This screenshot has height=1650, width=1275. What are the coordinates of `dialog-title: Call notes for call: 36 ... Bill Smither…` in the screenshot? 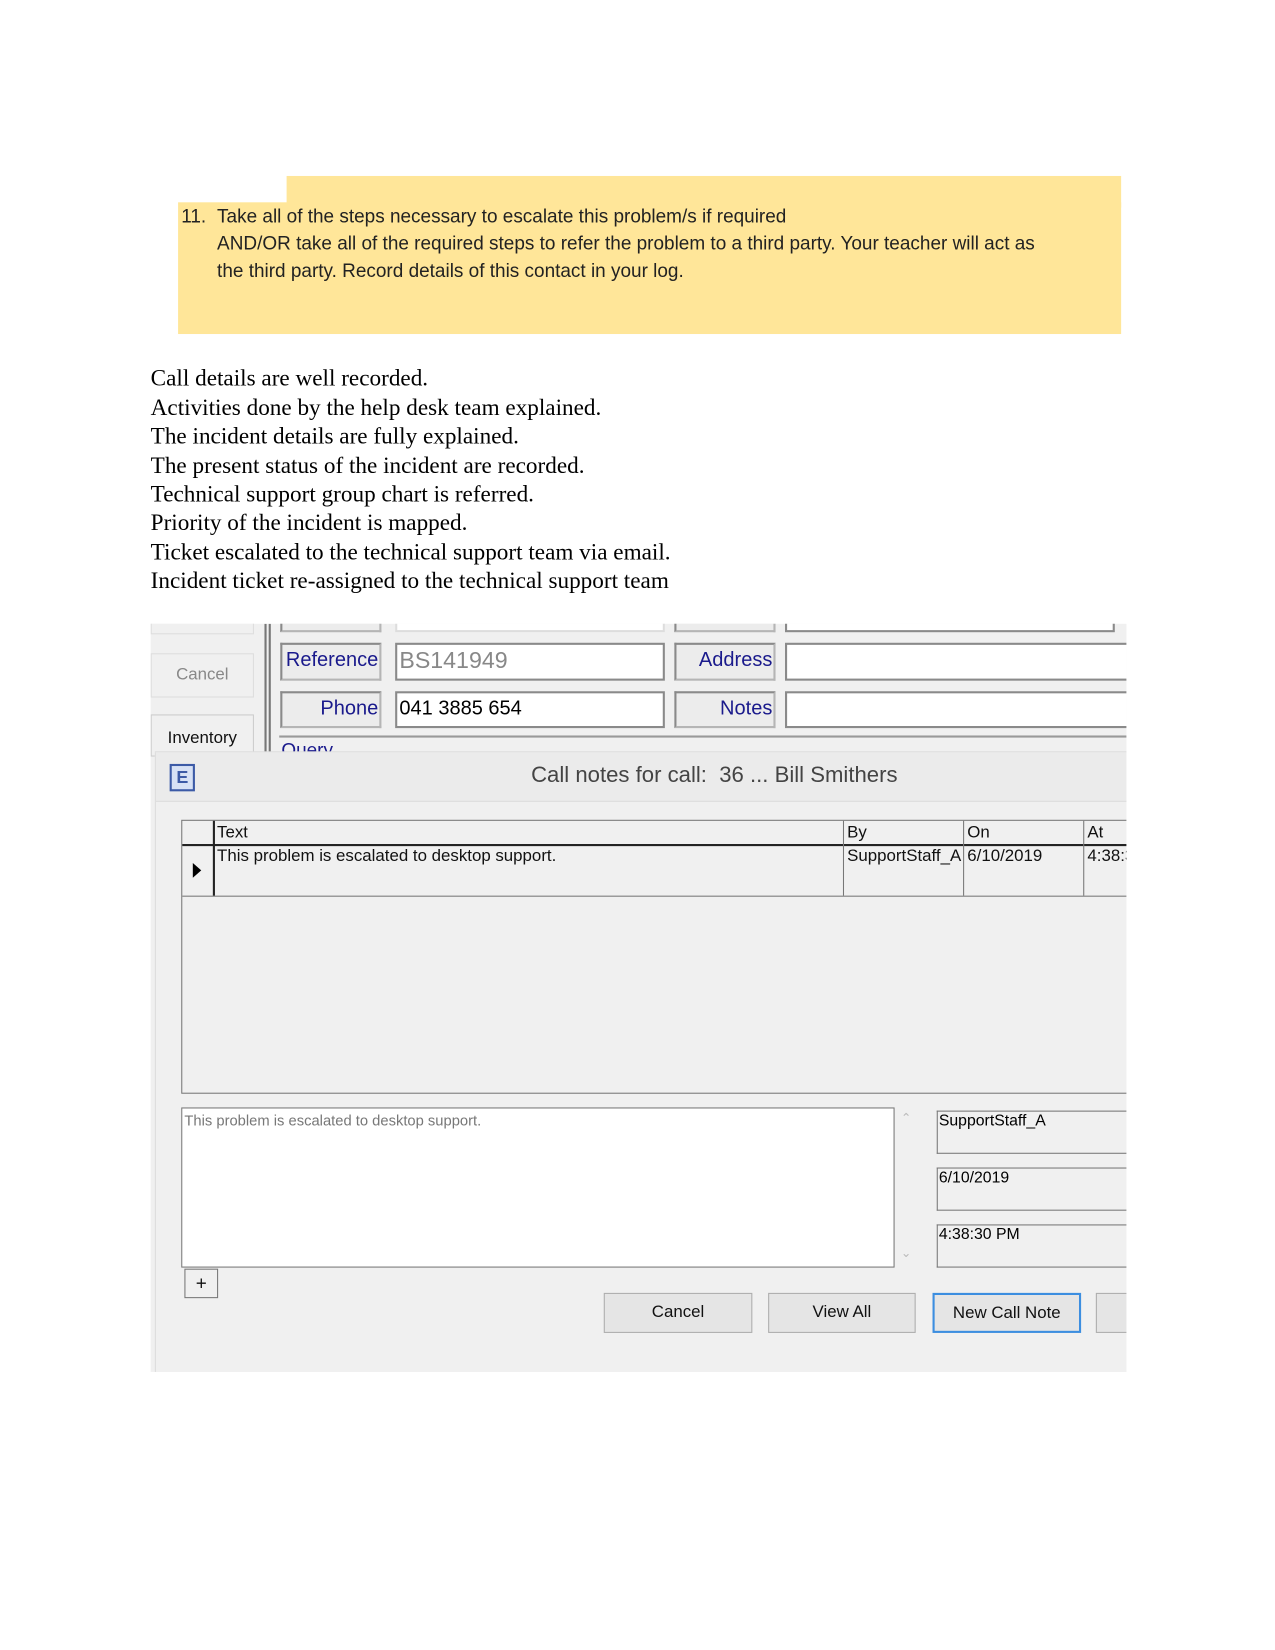 It's located at (714, 775).